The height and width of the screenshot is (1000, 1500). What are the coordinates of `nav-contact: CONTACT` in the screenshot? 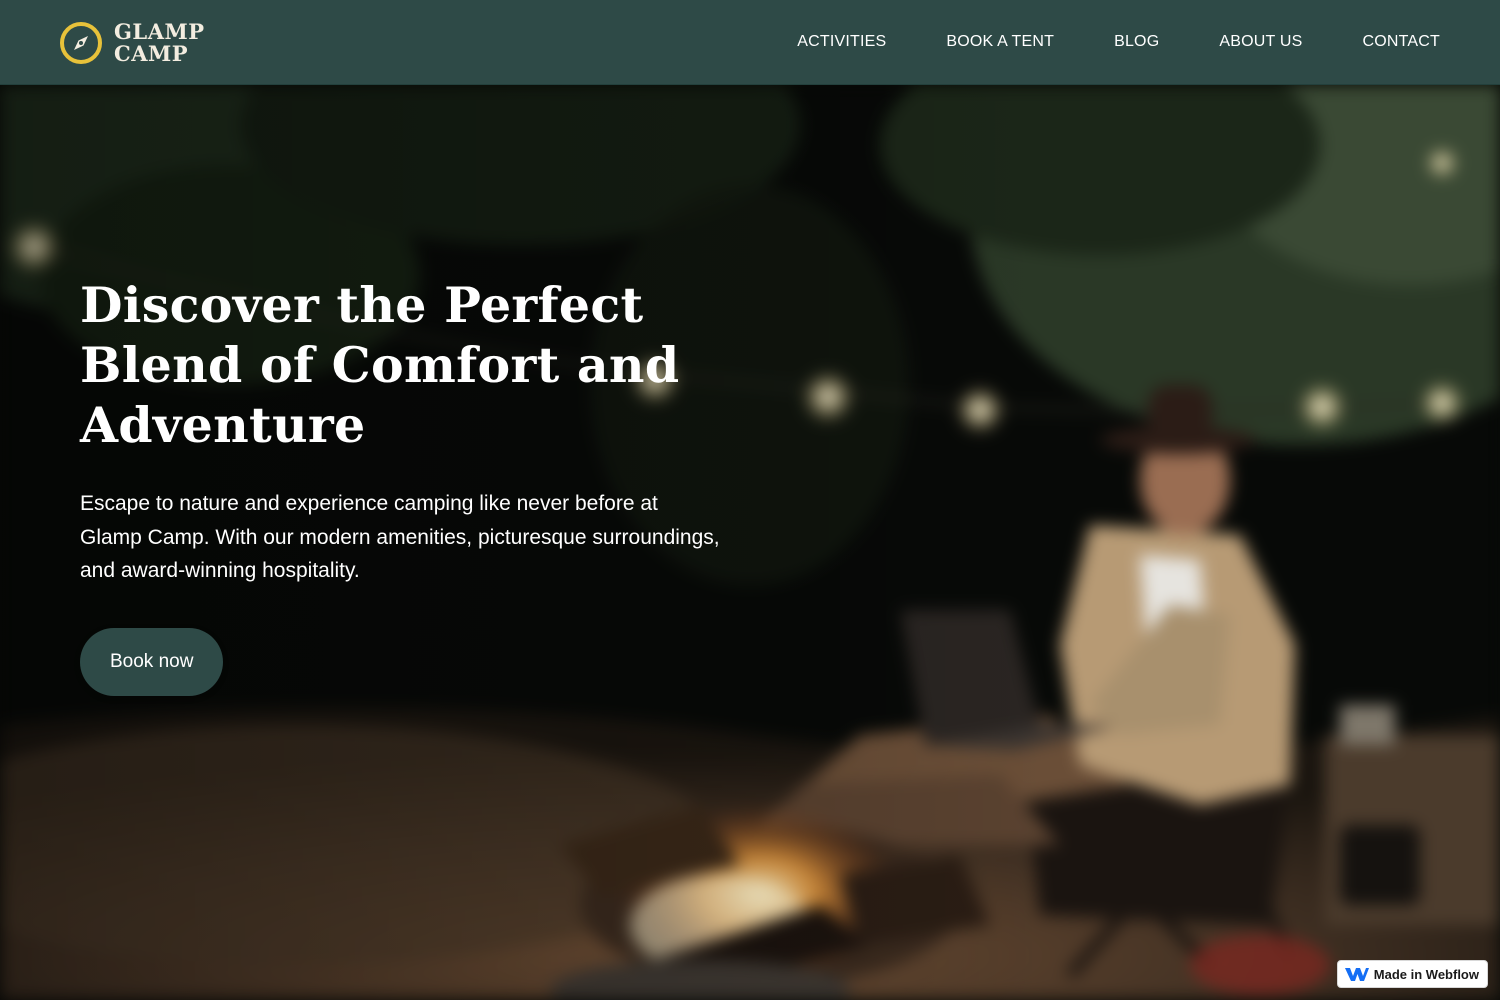 It's located at (1401, 42).